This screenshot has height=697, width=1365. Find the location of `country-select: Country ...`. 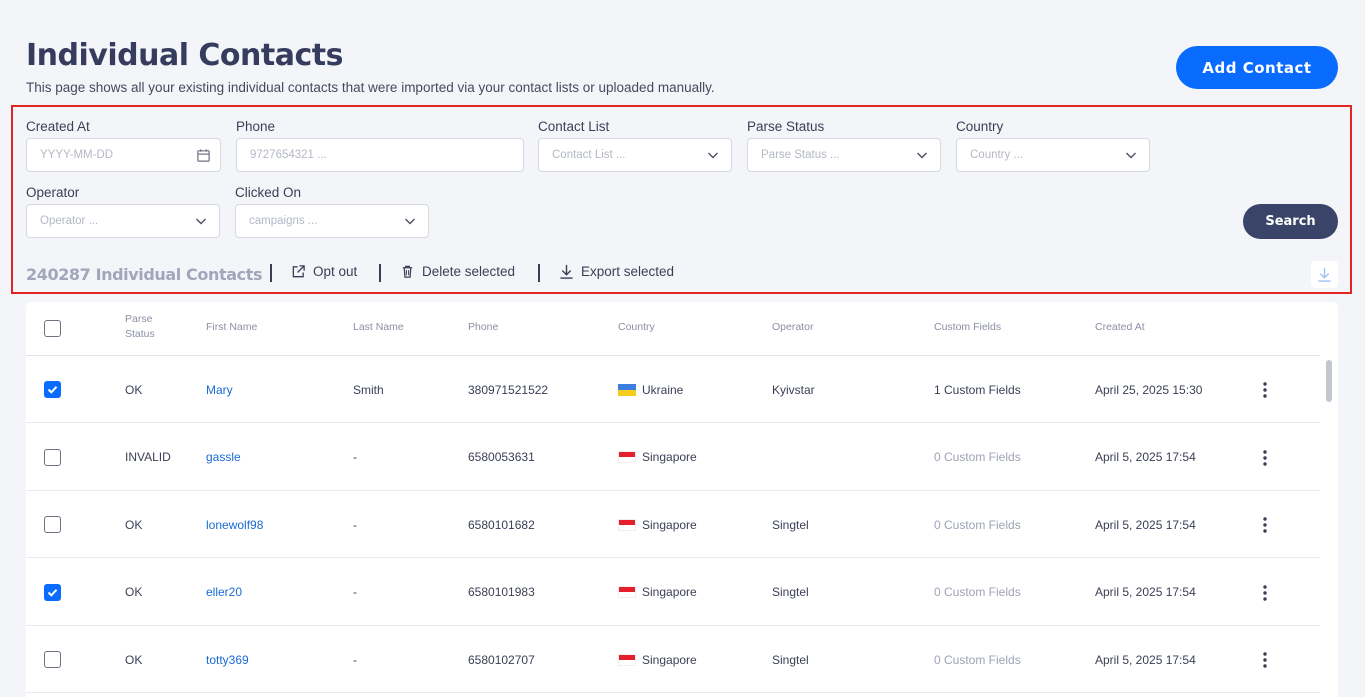

country-select: Country ... is located at coordinates (1053, 155).